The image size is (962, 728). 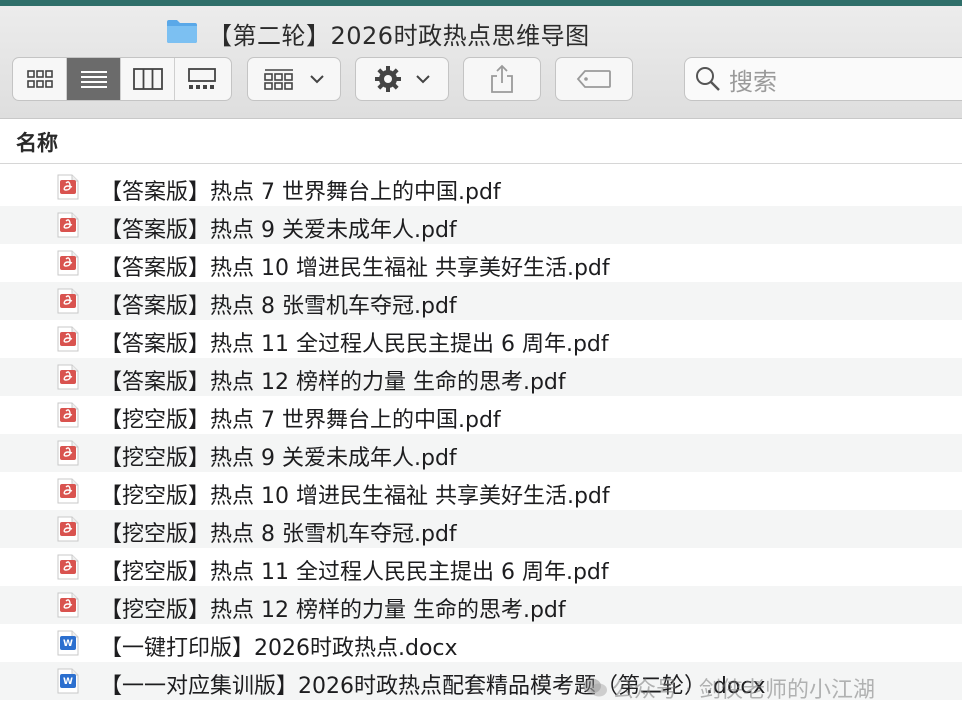 What do you see at coordinates (355, 496) in the screenshot?
I see `file-name: 【挖空版】热点 10 增进民生福祉 共享美好生活.pdf` at bounding box center [355, 496].